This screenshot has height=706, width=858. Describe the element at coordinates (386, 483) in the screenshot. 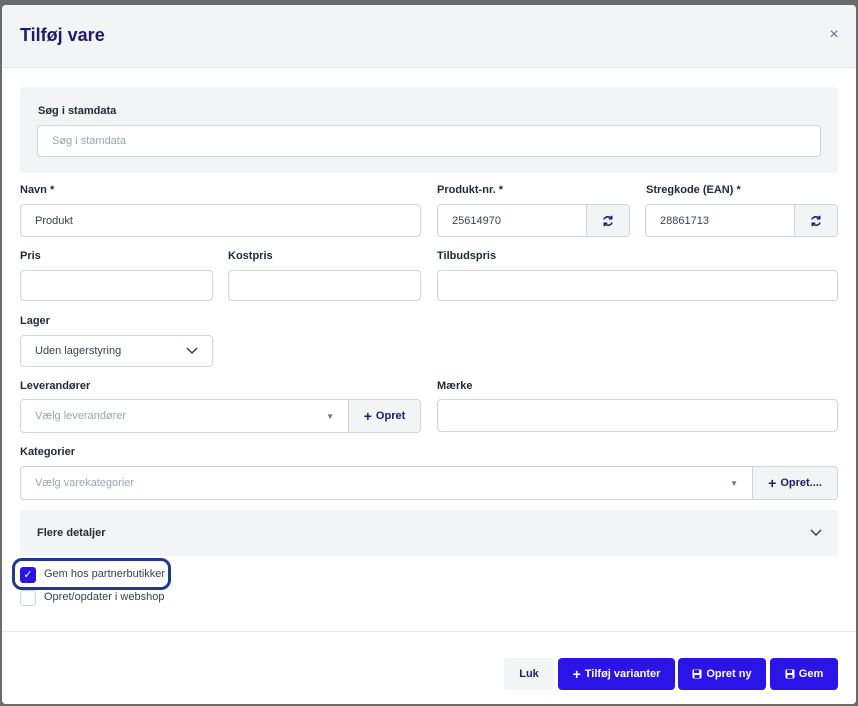

I see `kategorier-select: Vælg varekategorier ▼` at that location.